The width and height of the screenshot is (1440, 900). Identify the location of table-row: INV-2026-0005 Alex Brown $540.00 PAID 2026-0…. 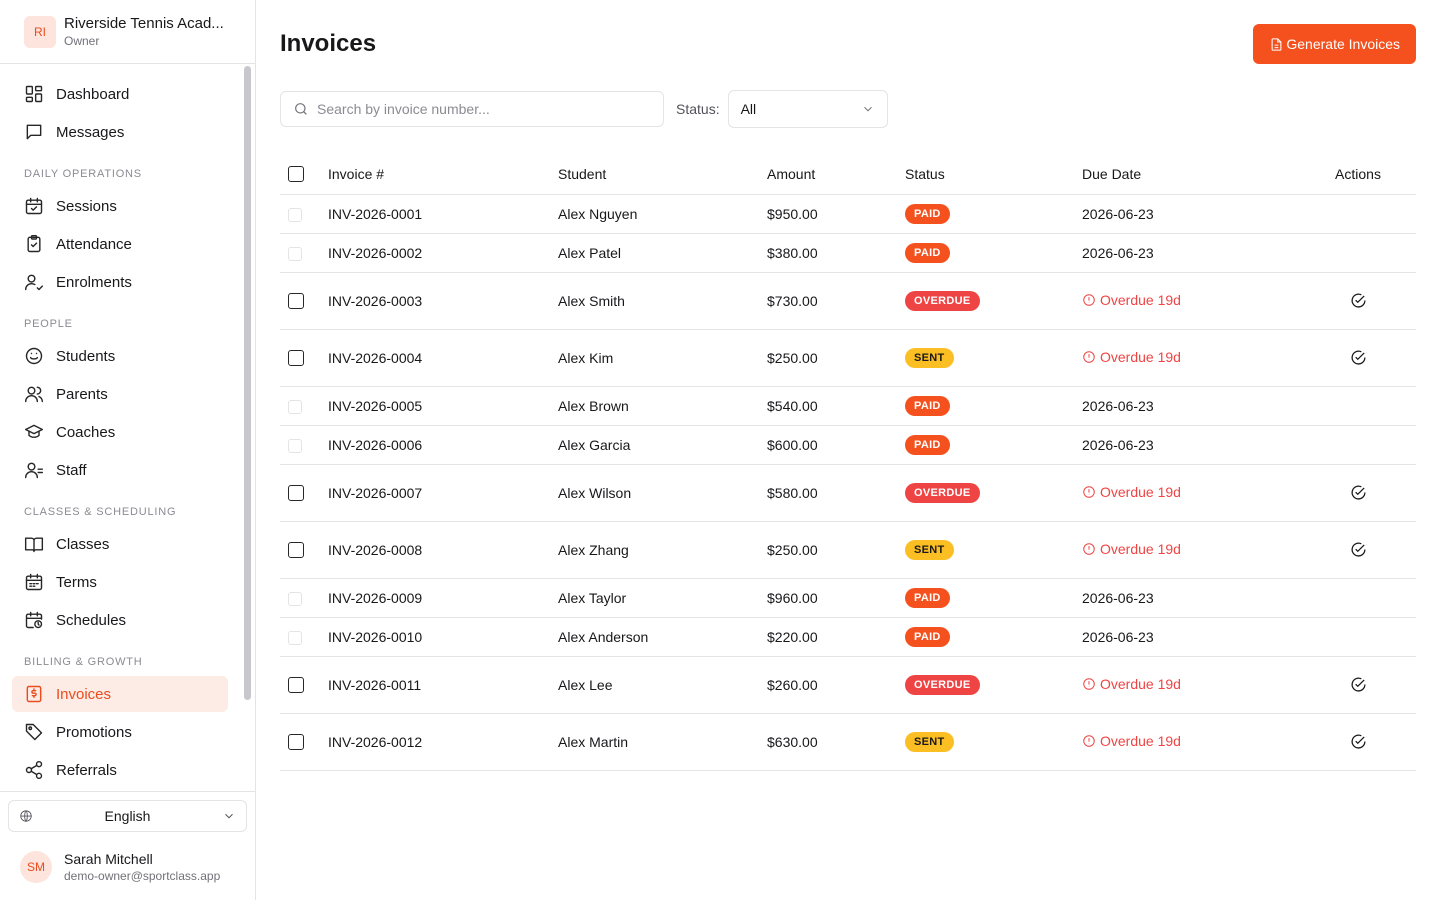
(848, 406).